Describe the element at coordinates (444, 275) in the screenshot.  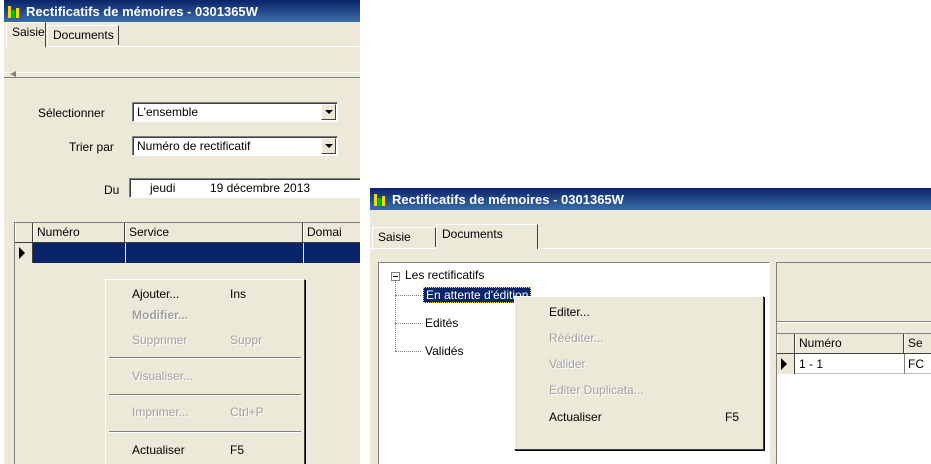
I see `tree-root-label: Les rectificatifs` at that location.